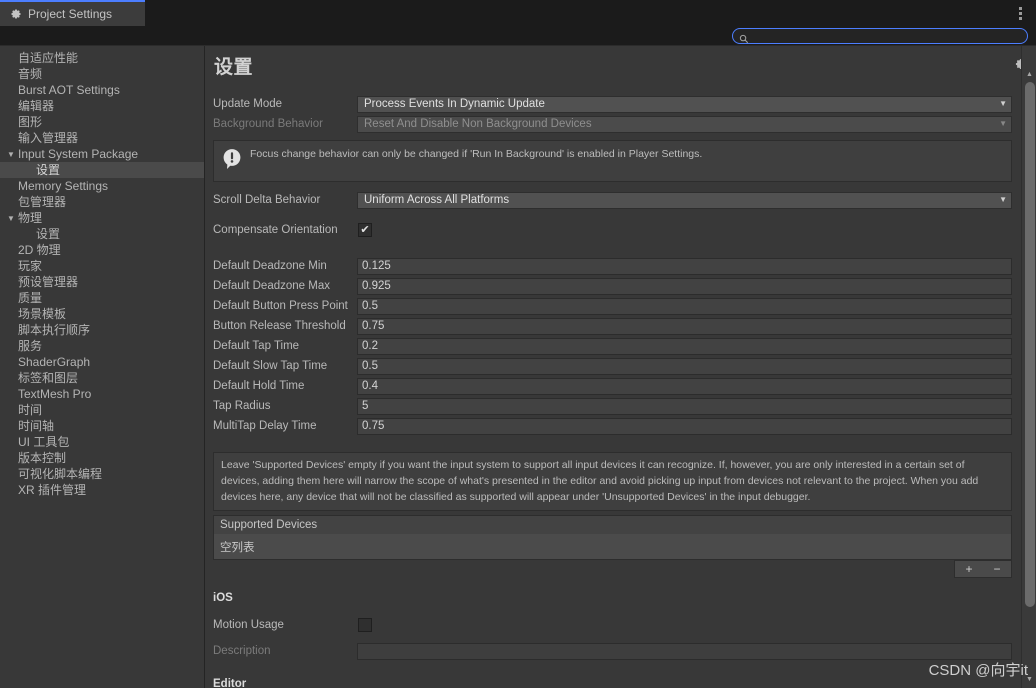  I want to click on sidebar-item-label: 自适应性能, so click(48, 58).